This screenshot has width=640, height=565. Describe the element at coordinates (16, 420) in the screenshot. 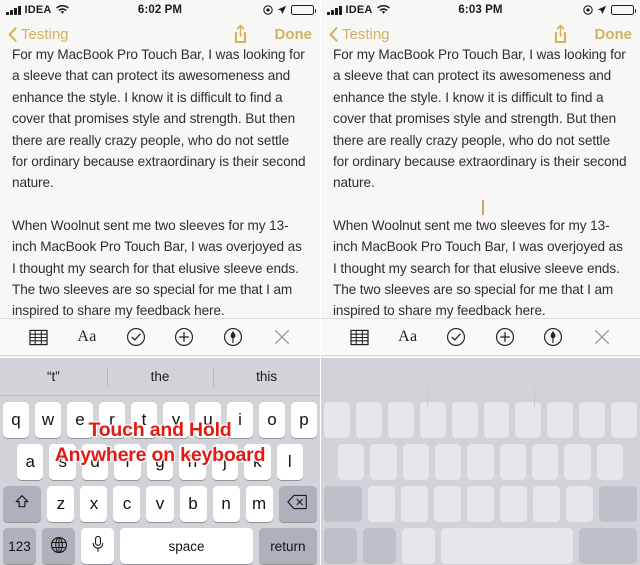

I see `key-q: q` at that location.